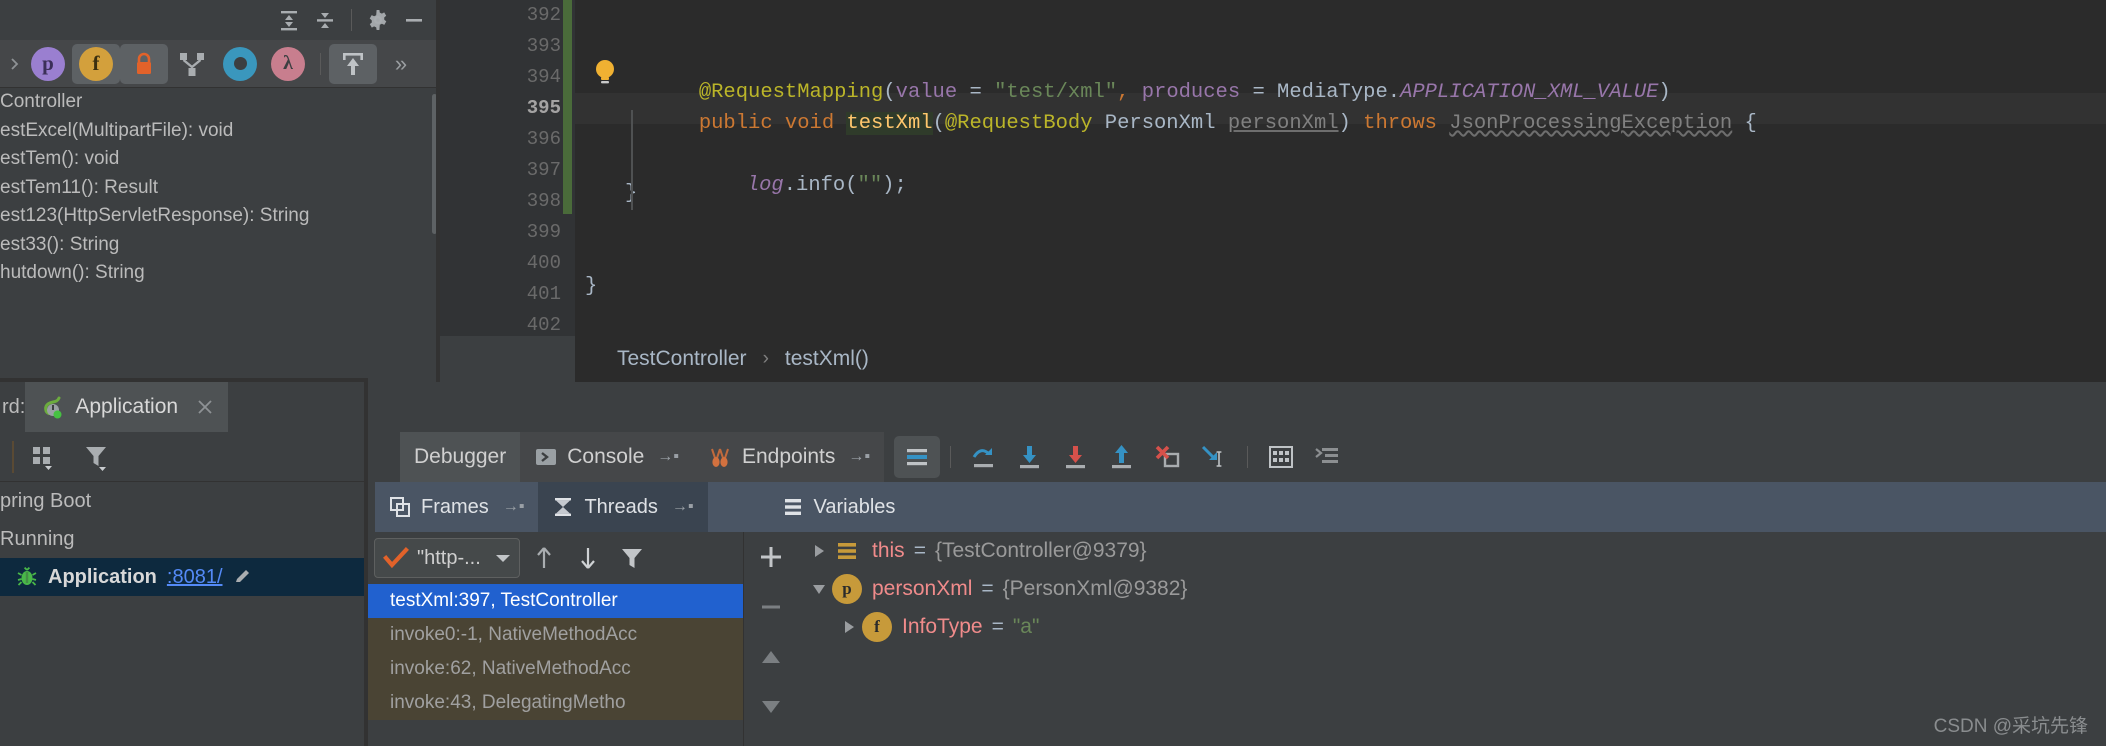  I want to click on step-over-button, so click(984, 457).